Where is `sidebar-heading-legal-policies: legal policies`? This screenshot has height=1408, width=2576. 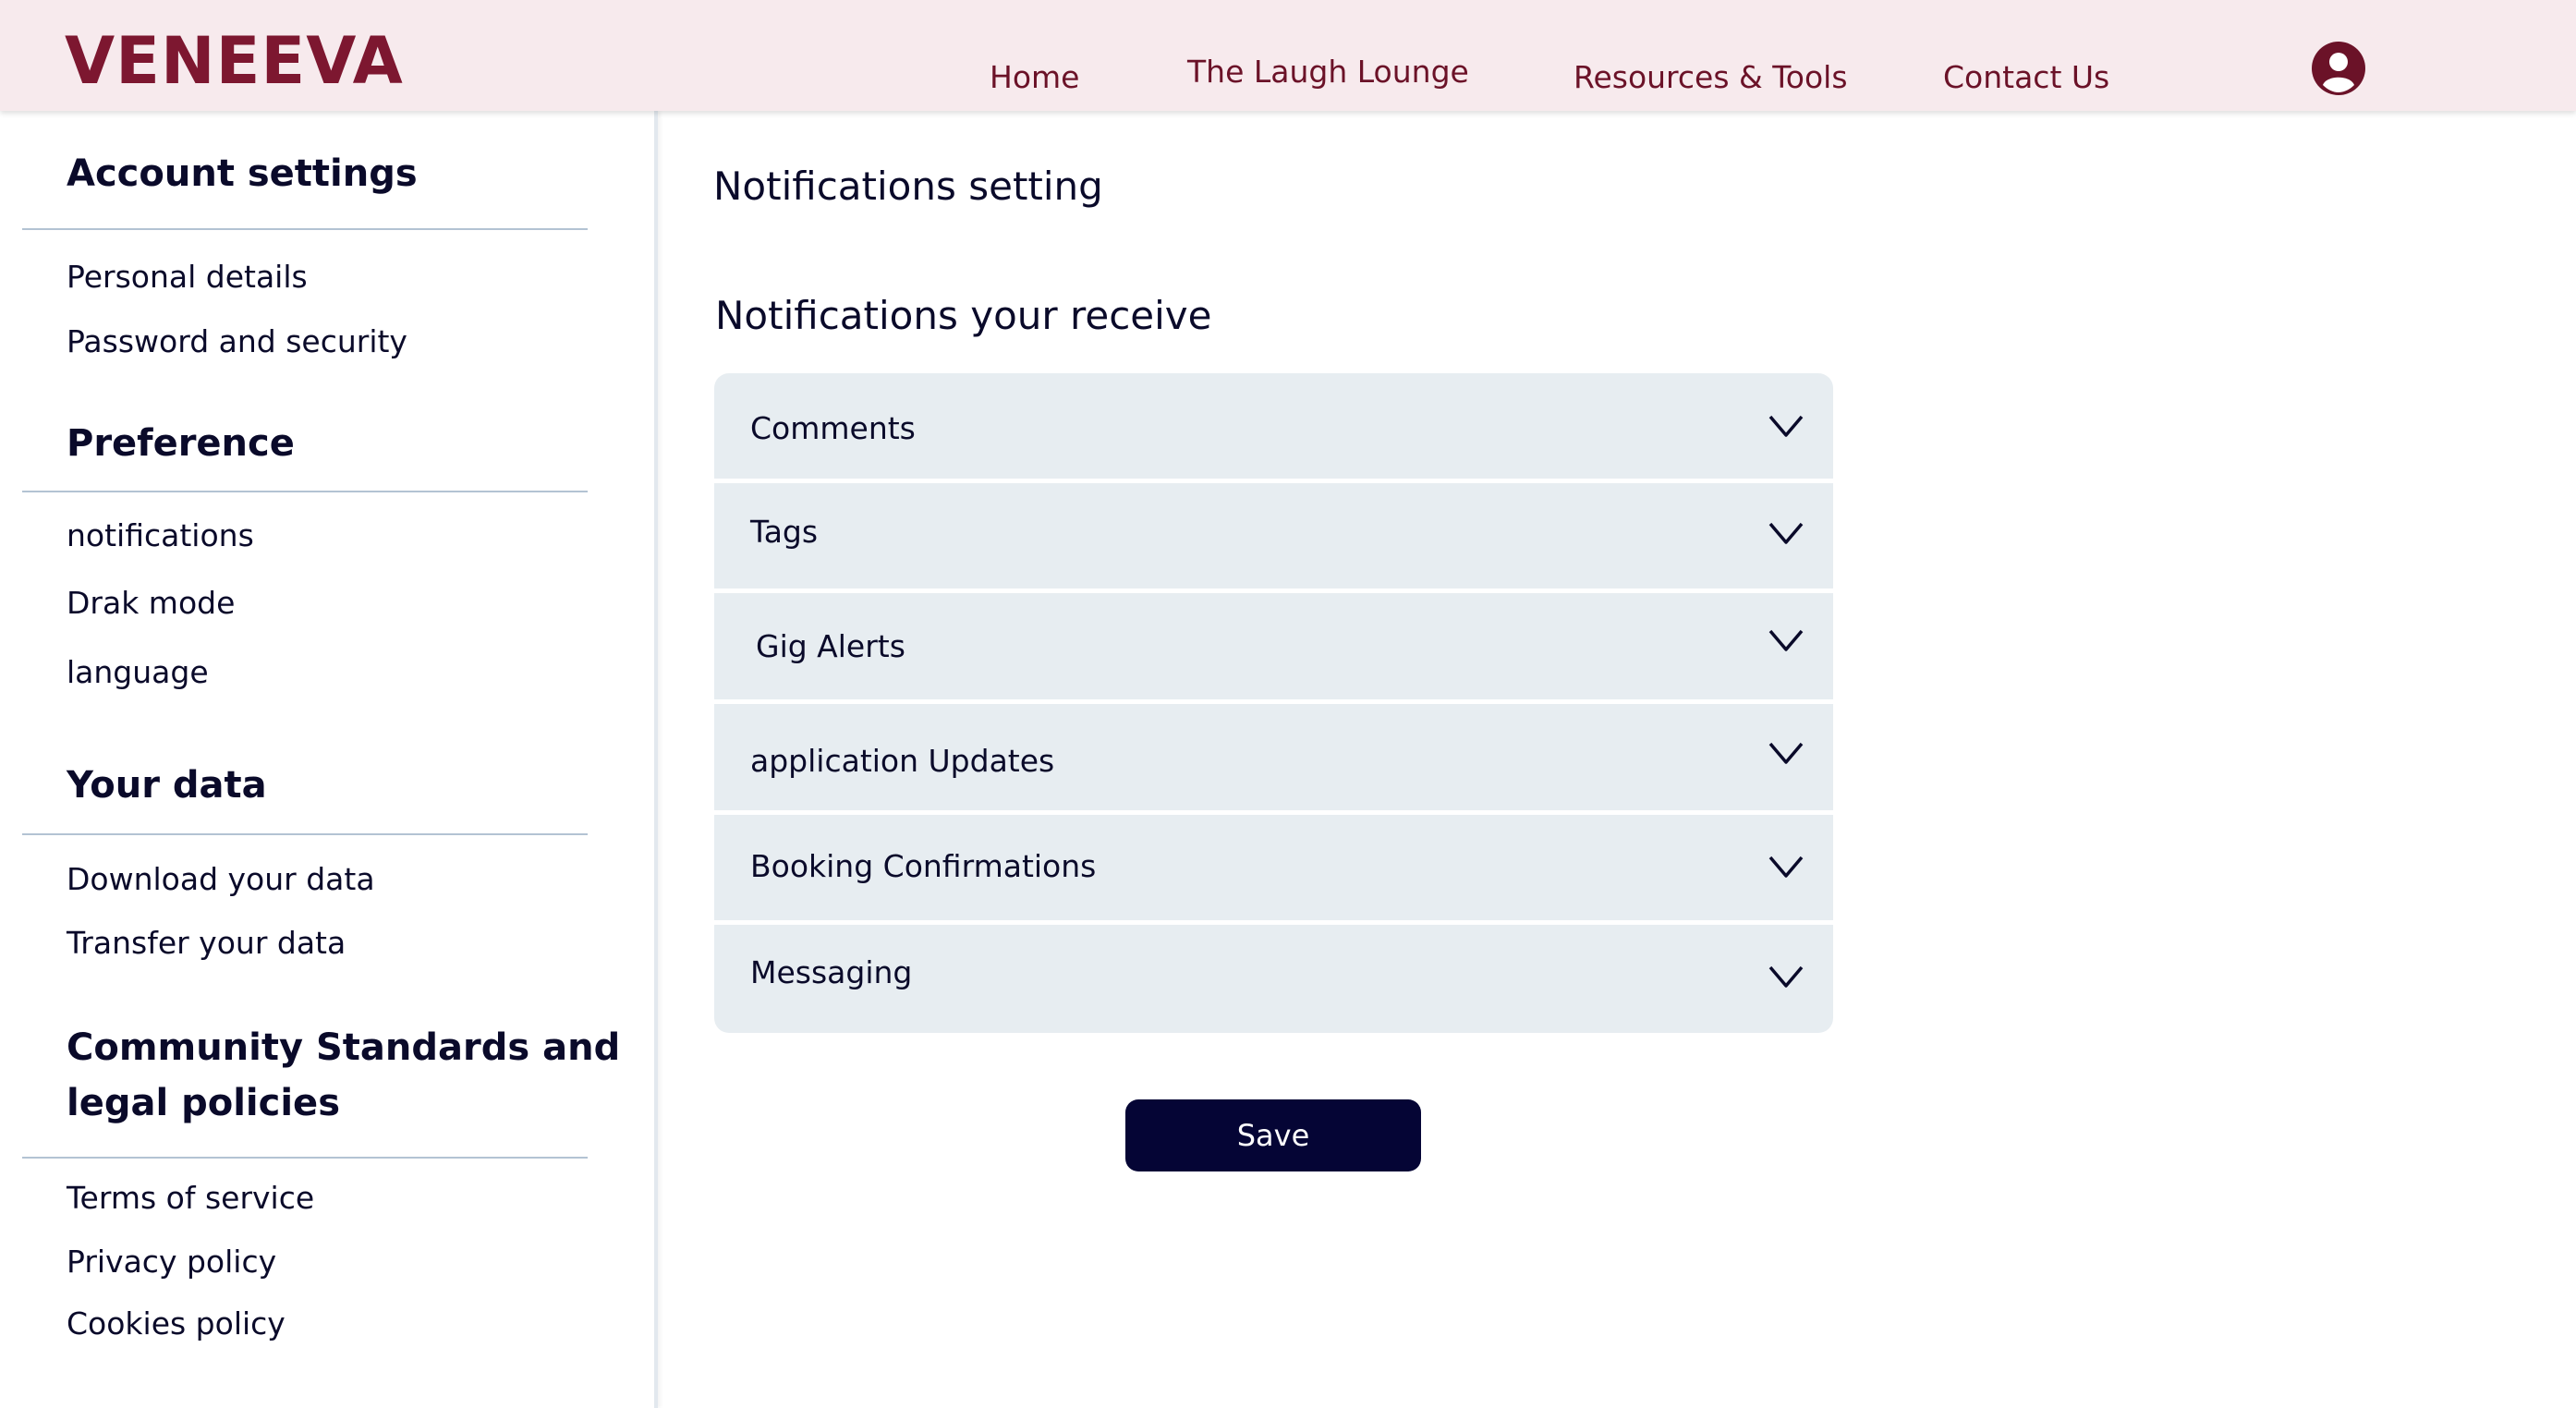 sidebar-heading-legal-policies: legal policies is located at coordinates (203, 1103).